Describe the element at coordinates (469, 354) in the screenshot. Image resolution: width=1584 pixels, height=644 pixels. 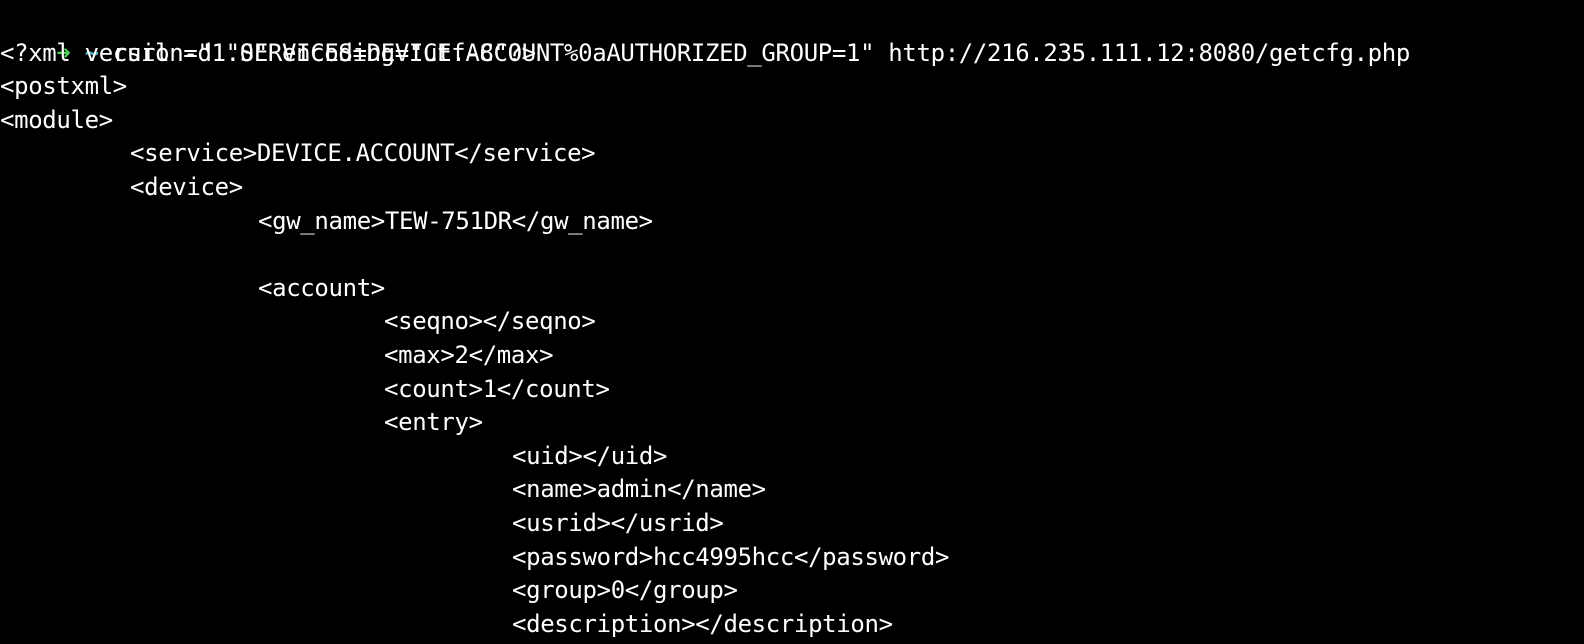
I see `output-max: <max>2</max>` at that location.